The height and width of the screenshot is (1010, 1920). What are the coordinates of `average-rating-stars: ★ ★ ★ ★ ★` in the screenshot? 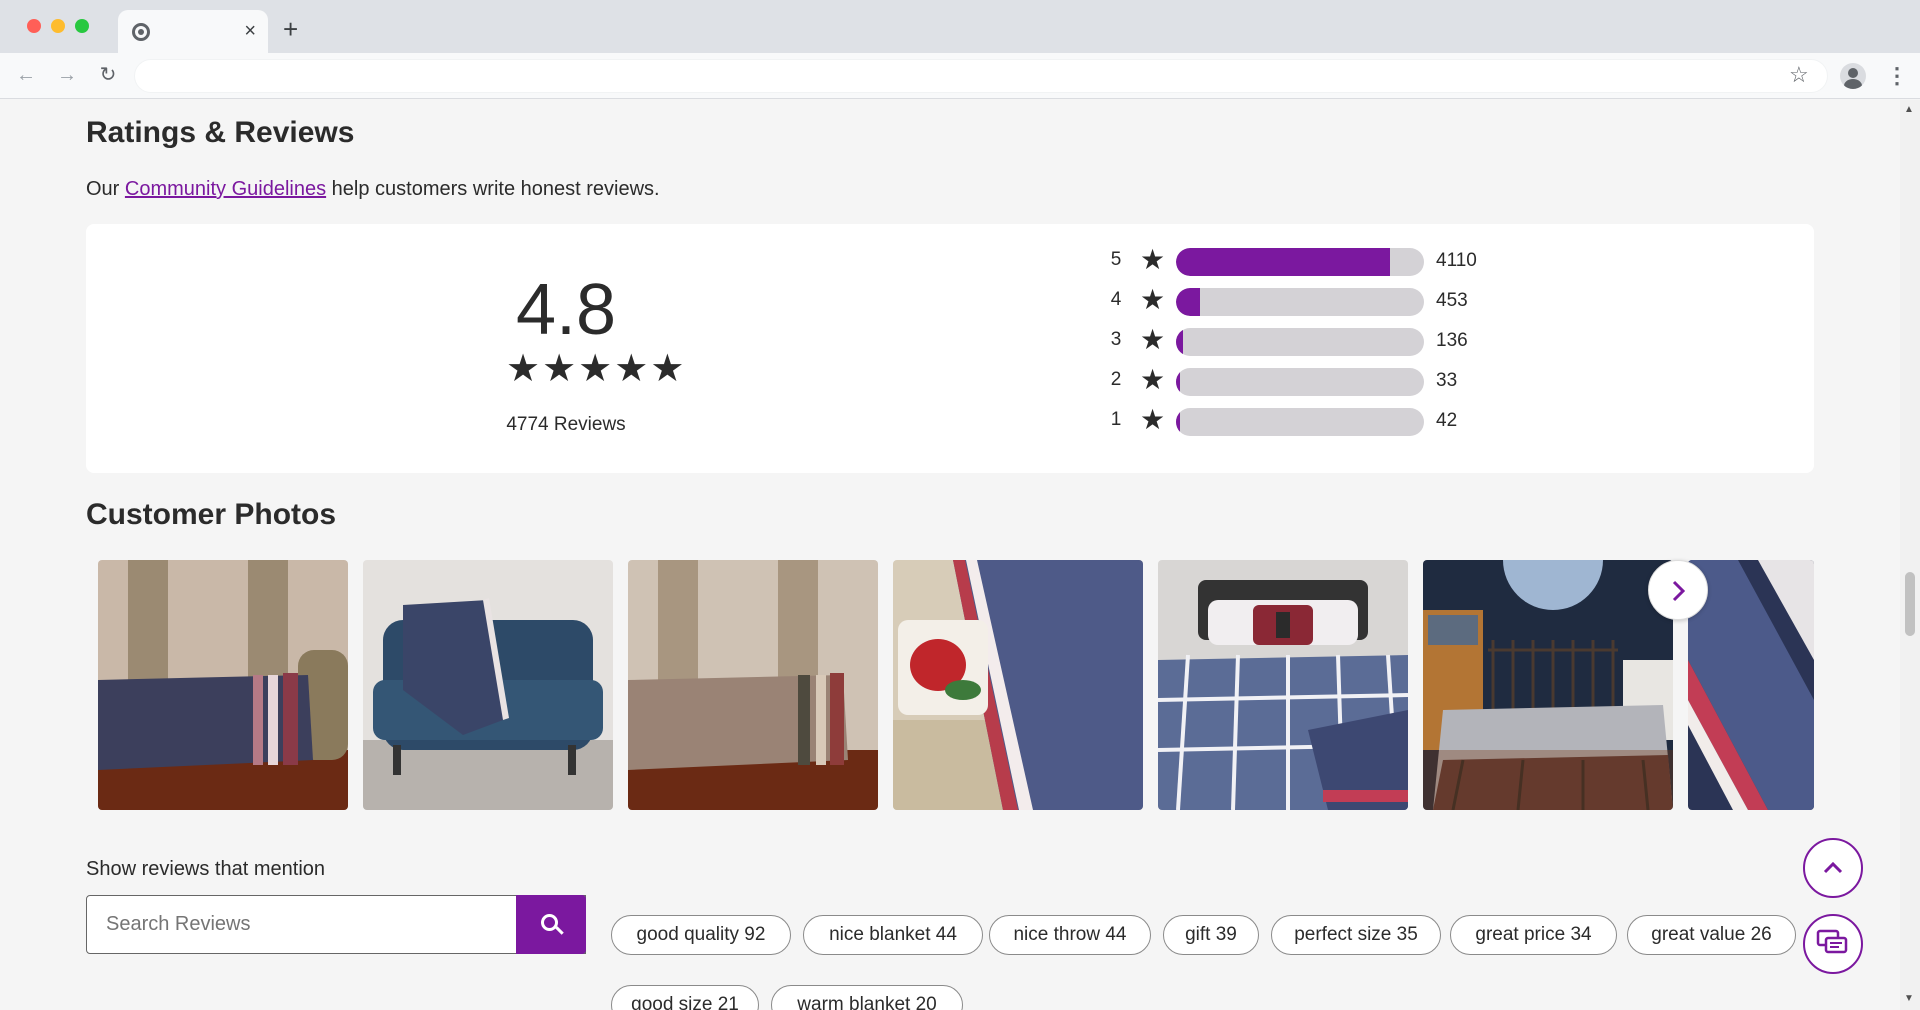 It's located at (595, 369).